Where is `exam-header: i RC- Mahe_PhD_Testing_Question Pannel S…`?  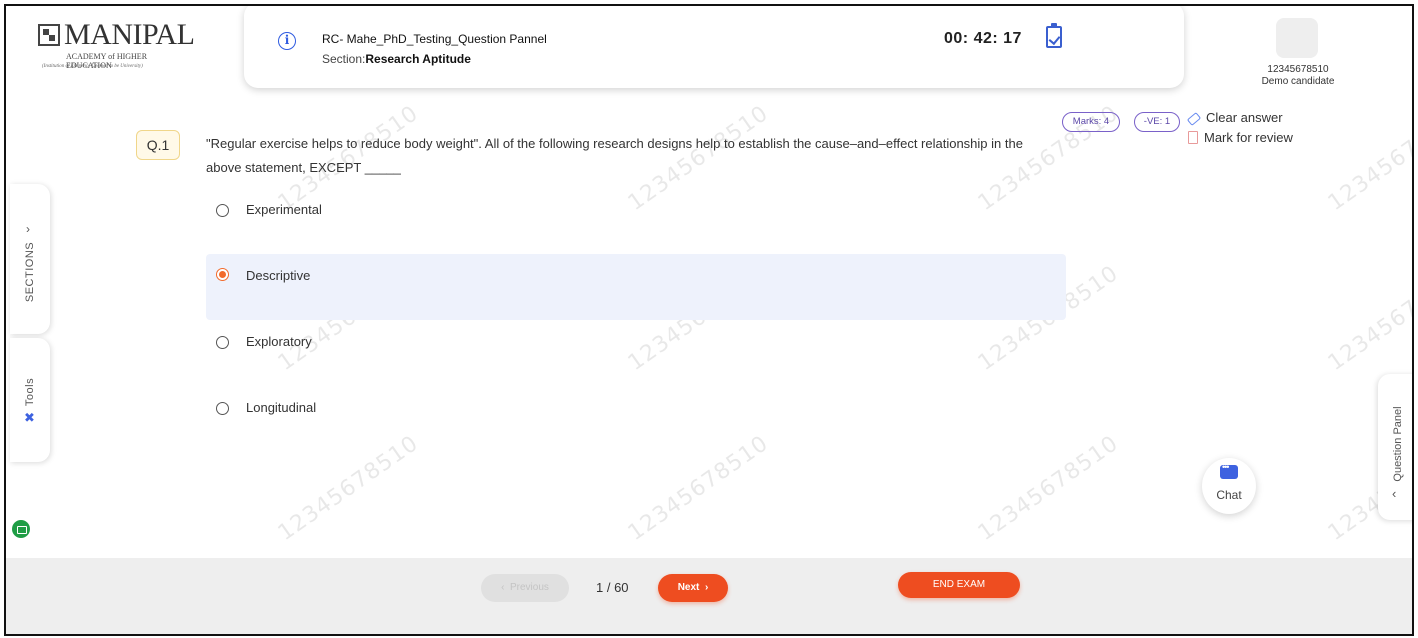 exam-header: i RC- Mahe_PhD_Testing_Question Pannel S… is located at coordinates (714, 47).